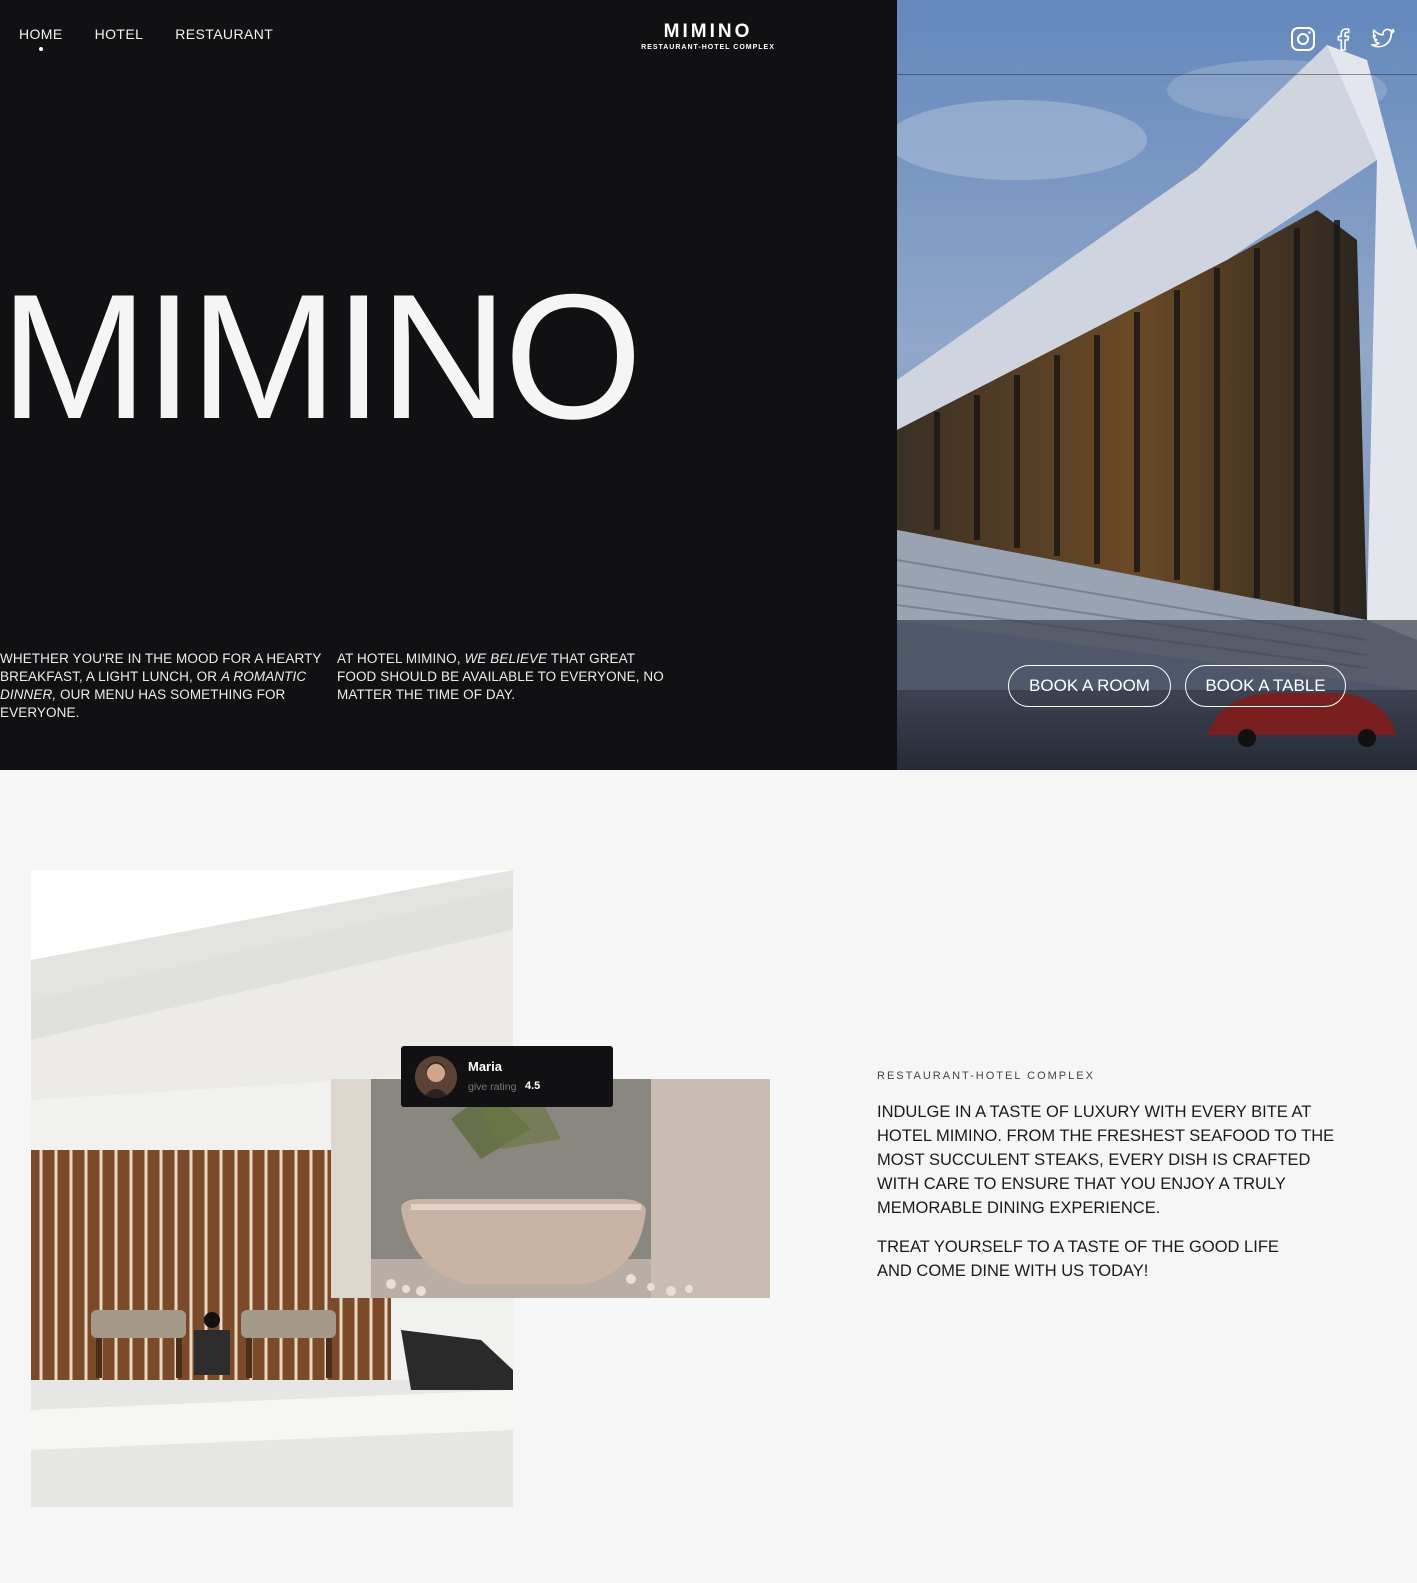  Describe the element at coordinates (492, 1087) in the screenshot. I see `rating-label: give rating` at that location.